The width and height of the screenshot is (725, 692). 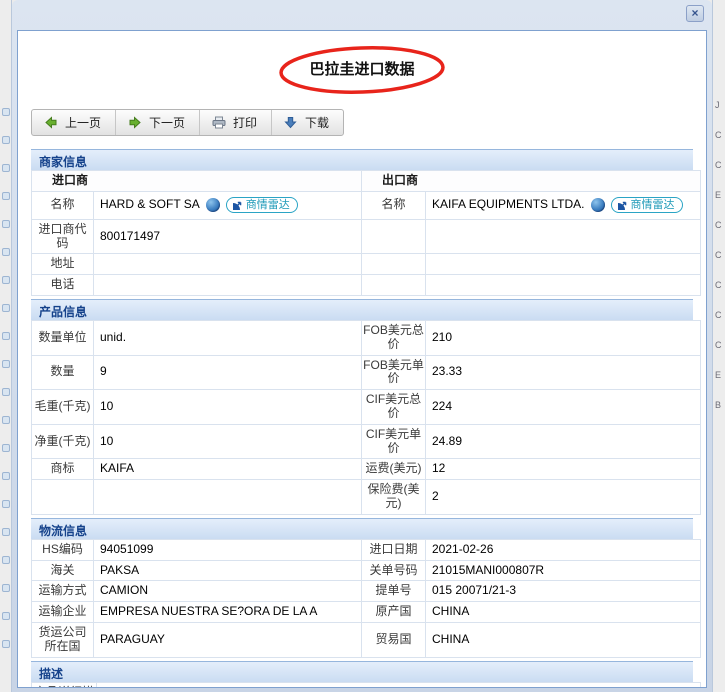 What do you see at coordinates (227, 612) in the screenshot?
I see `field-value: EMPRESA NUESTRA SE?ORA DE LA A` at bounding box center [227, 612].